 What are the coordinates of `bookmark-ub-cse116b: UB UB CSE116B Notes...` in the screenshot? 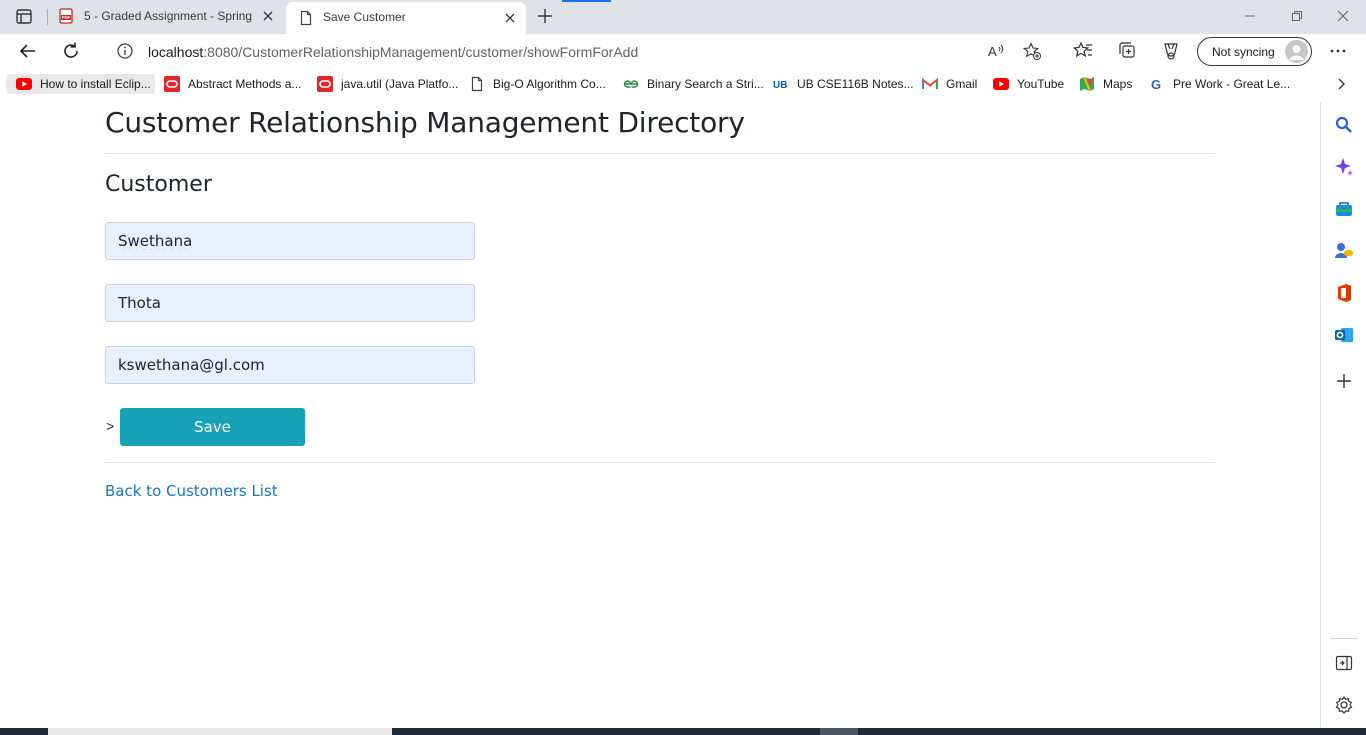 It's located at (843, 84).